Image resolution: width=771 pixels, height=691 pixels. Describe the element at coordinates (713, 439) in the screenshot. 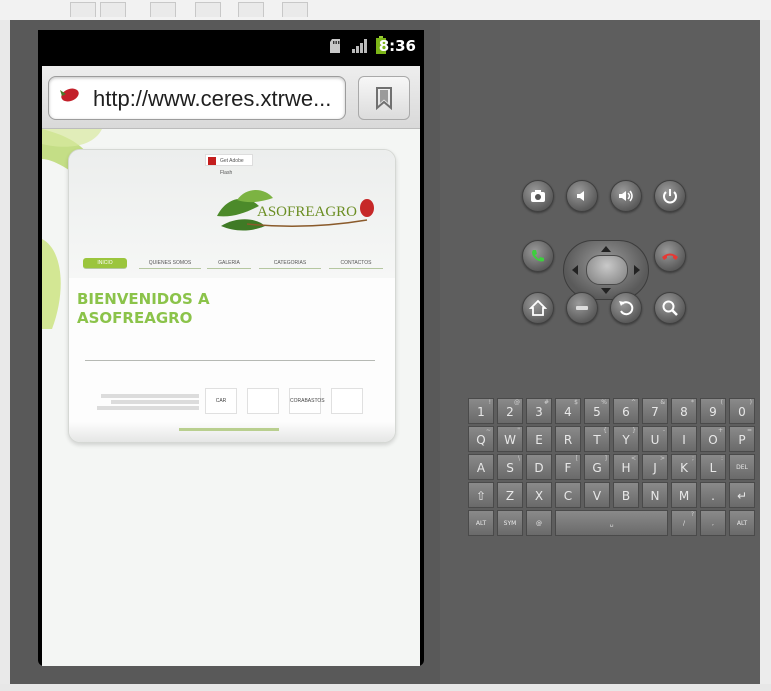

I see `key-o: O +` at that location.